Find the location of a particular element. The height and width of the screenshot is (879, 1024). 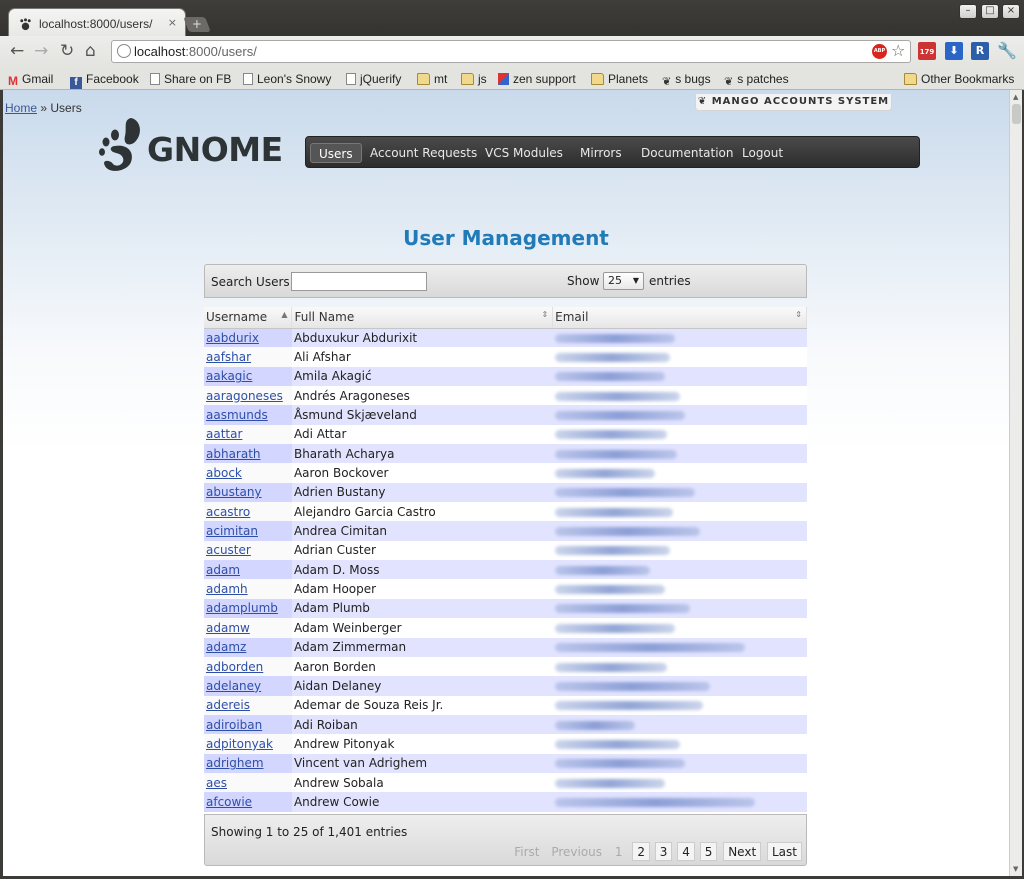

username-cell: acastro is located at coordinates (248, 512).